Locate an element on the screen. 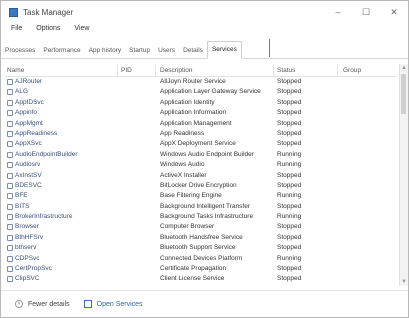 This screenshot has height=318, width=409. window-title: Task Manager is located at coordinates (48, 12).